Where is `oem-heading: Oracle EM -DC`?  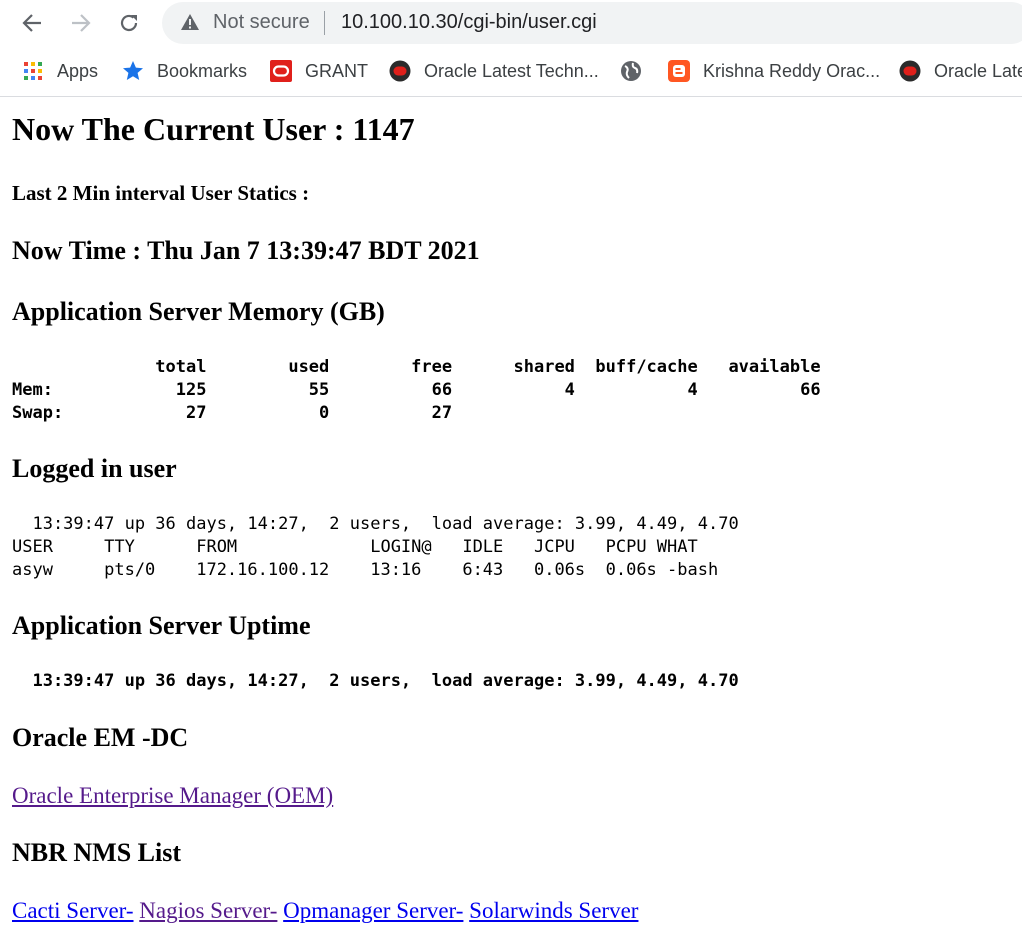 oem-heading: Oracle EM -DC is located at coordinates (100, 737).